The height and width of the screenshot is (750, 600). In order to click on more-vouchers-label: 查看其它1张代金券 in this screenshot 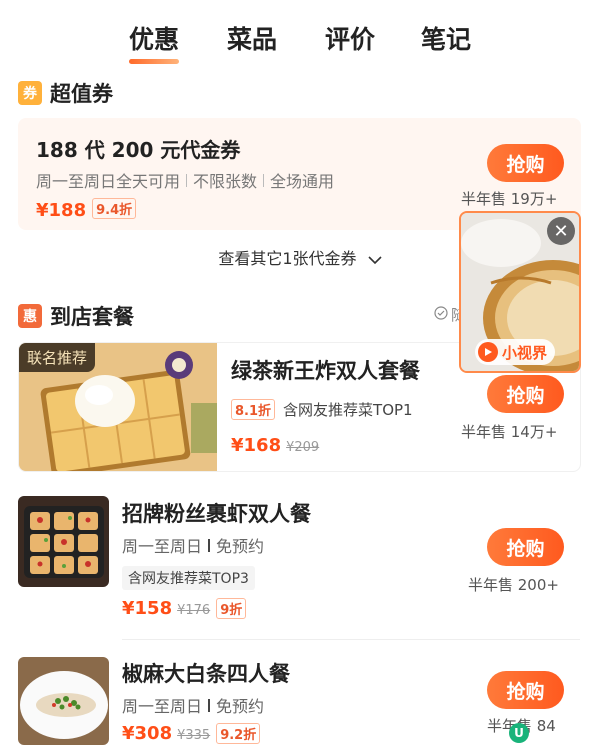, I will do `click(287, 258)`.